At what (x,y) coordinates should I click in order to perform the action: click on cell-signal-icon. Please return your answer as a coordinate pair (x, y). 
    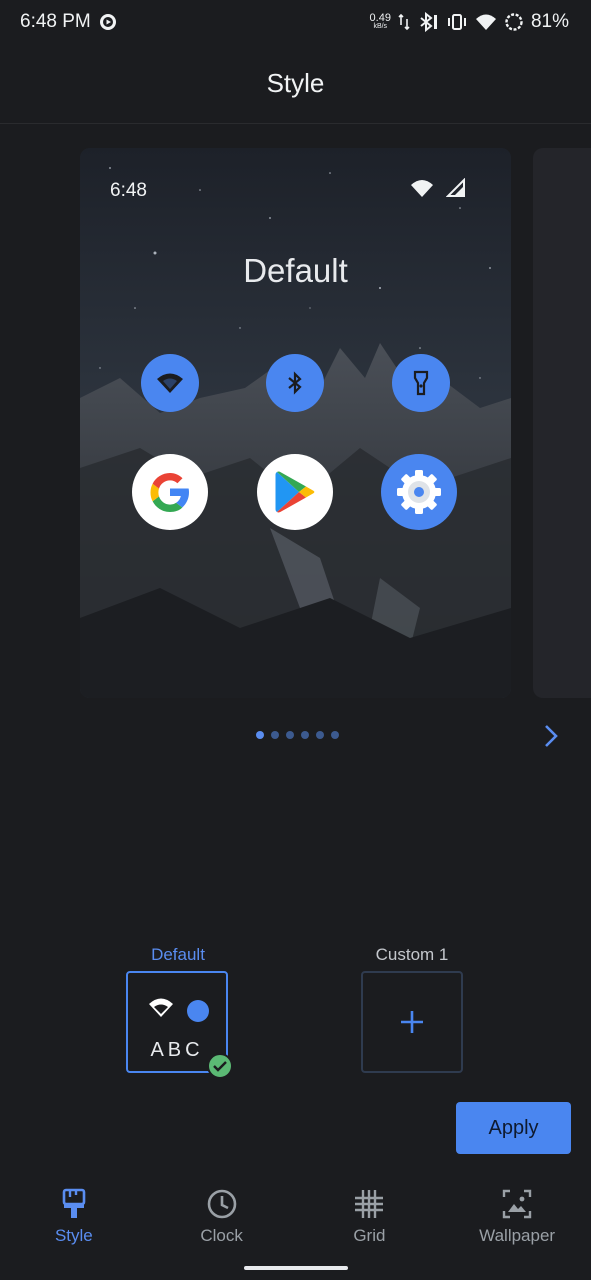
    Looking at the image, I should click on (456, 188).